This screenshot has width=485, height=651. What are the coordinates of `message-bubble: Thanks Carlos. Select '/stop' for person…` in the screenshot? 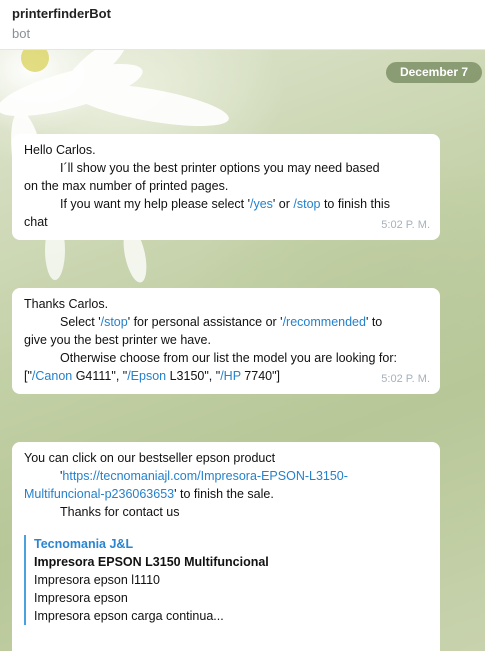 It's located at (226, 341).